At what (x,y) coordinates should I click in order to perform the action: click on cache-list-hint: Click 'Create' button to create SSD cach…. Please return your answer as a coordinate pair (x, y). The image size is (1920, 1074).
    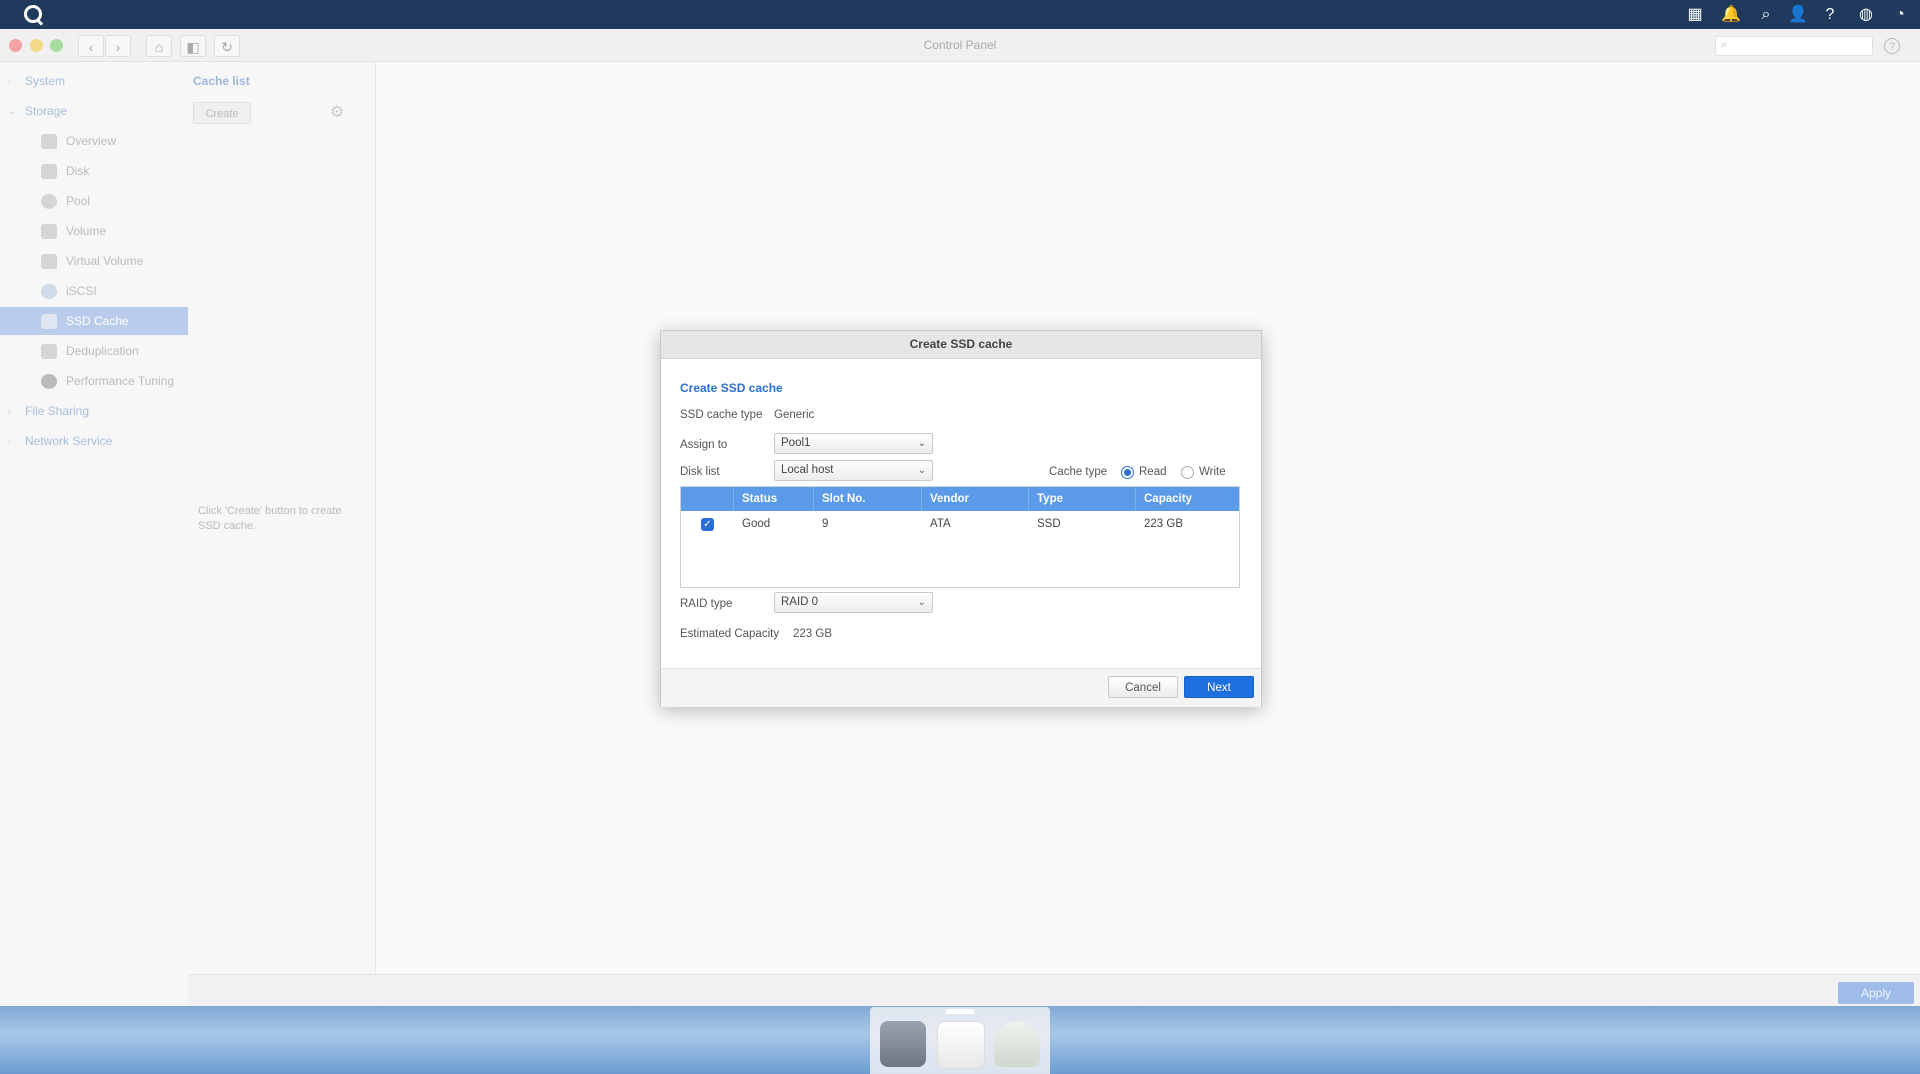
    Looking at the image, I should click on (270, 518).